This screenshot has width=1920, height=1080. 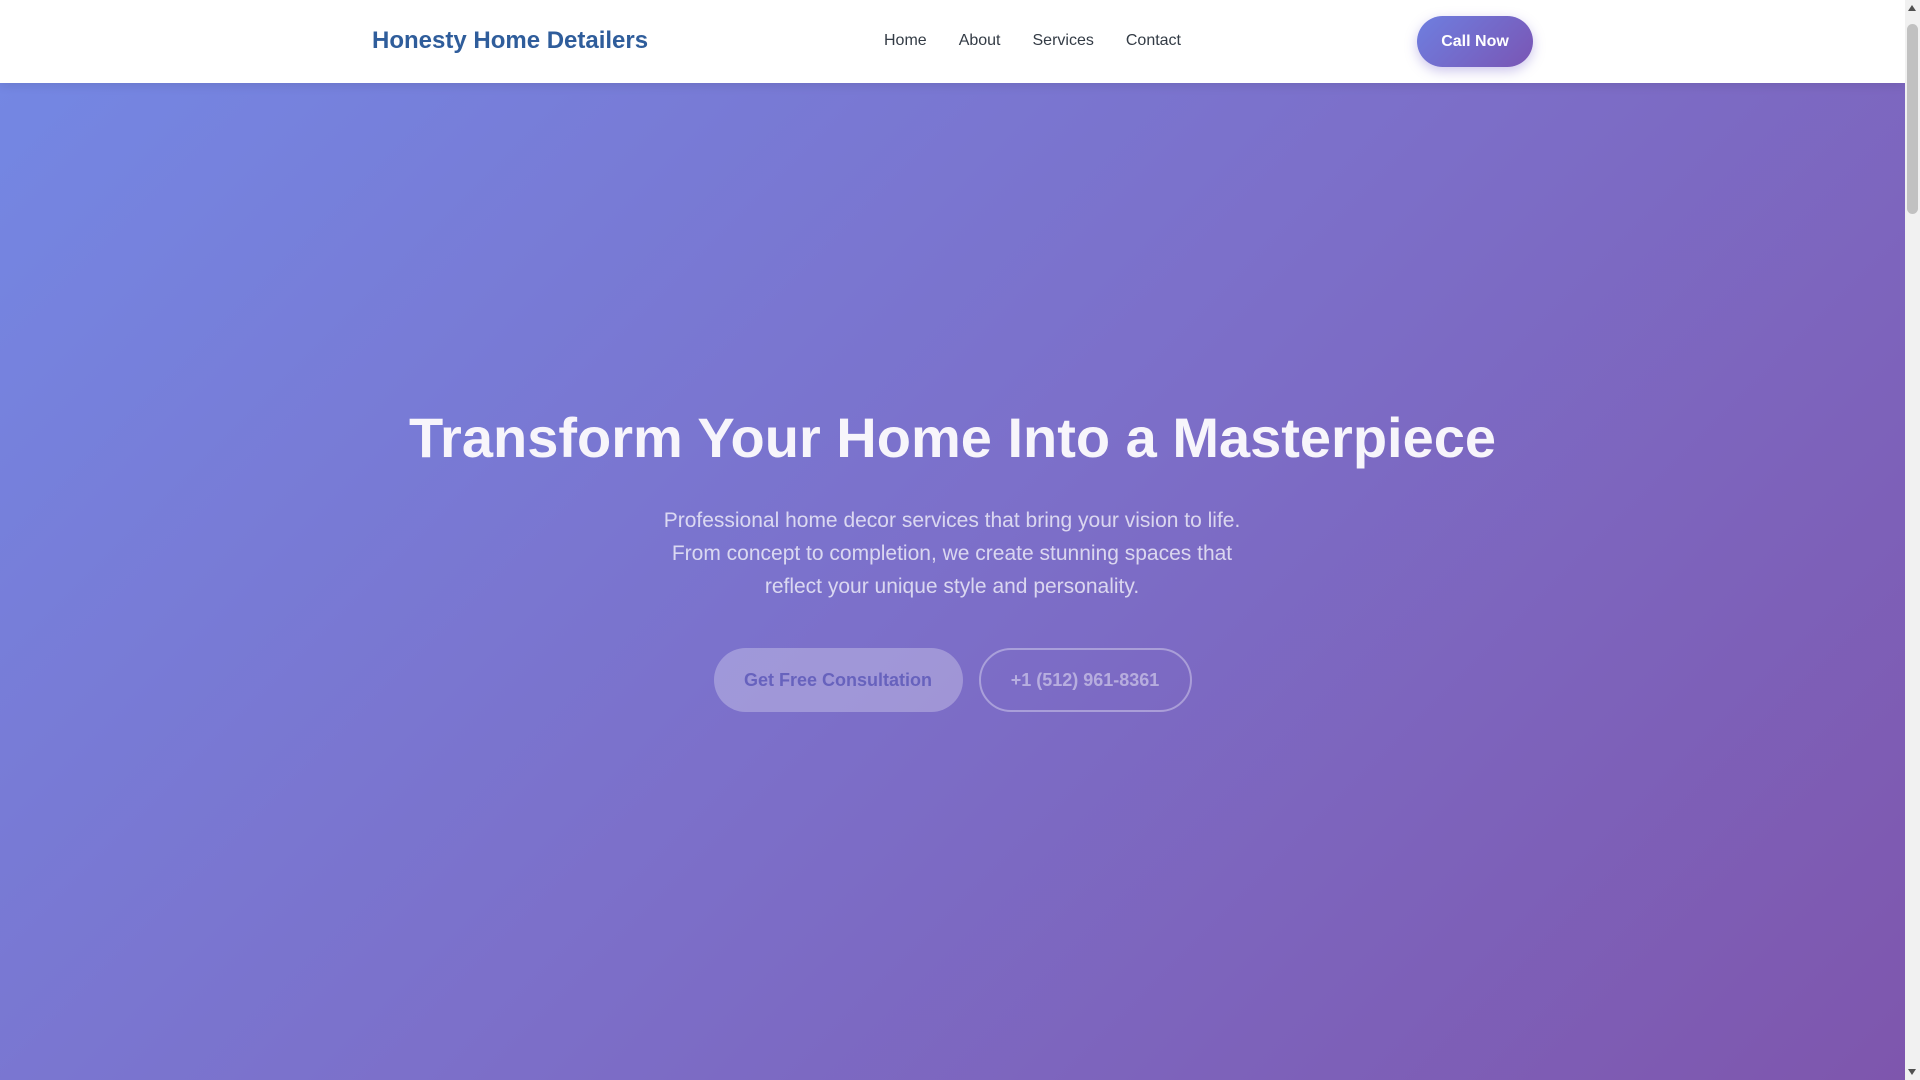 What do you see at coordinates (1912, 1072) in the screenshot?
I see `scroll-down-arrow-icon` at bounding box center [1912, 1072].